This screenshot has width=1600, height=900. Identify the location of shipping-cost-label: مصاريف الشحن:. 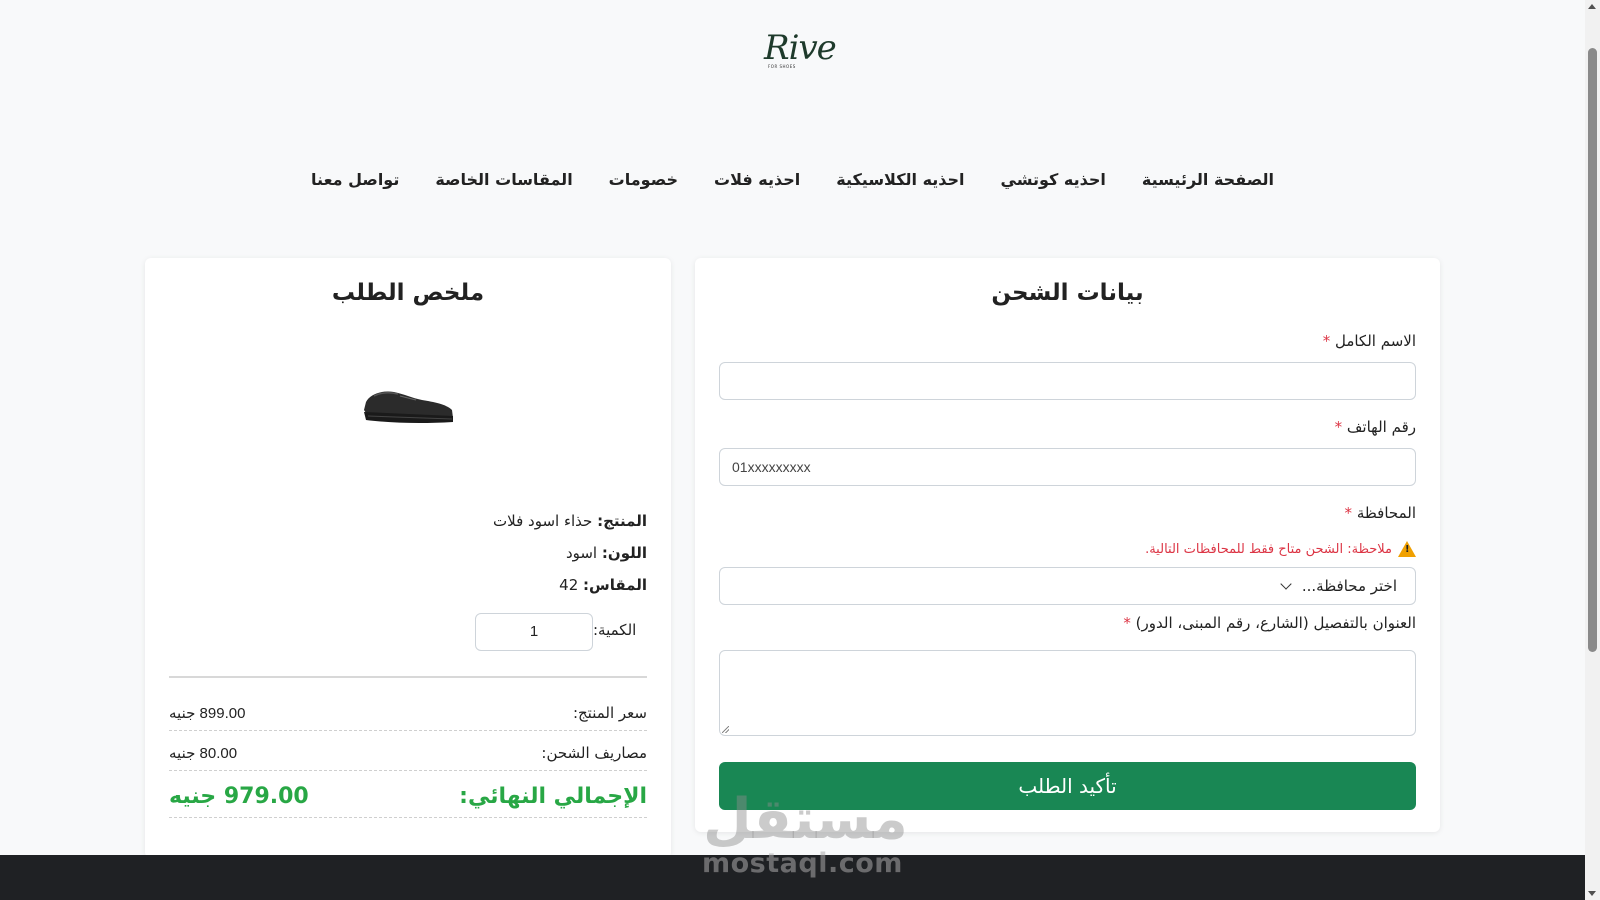
(594, 753).